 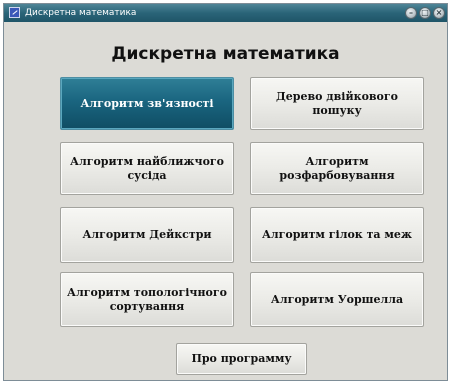 I want to click on page-title: Дискретна математика, so click(x=225, y=54).